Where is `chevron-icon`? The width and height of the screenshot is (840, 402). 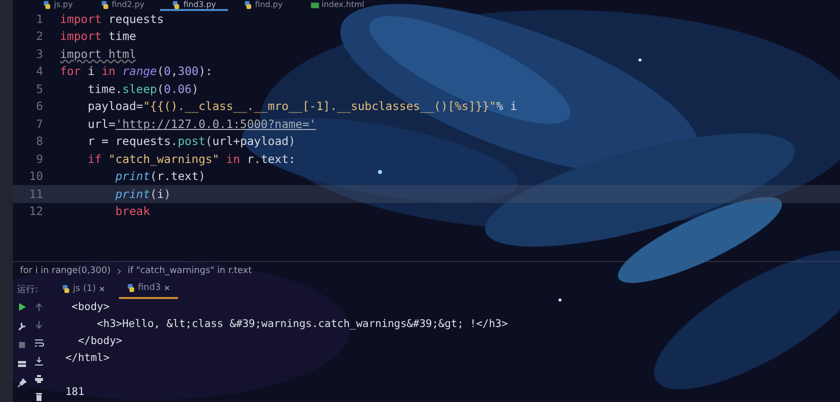 chevron-icon is located at coordinates (119, 271).